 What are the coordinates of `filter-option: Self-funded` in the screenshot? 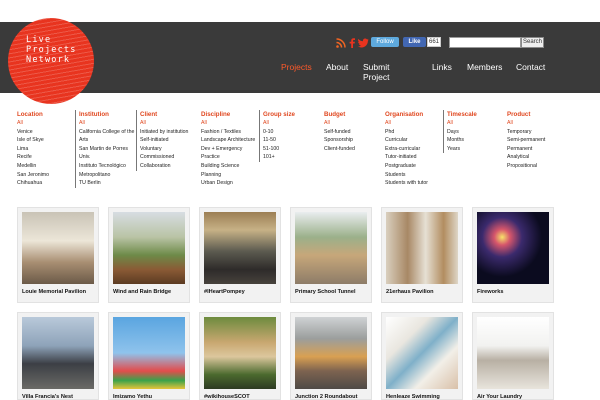 It's located at (339, 132).